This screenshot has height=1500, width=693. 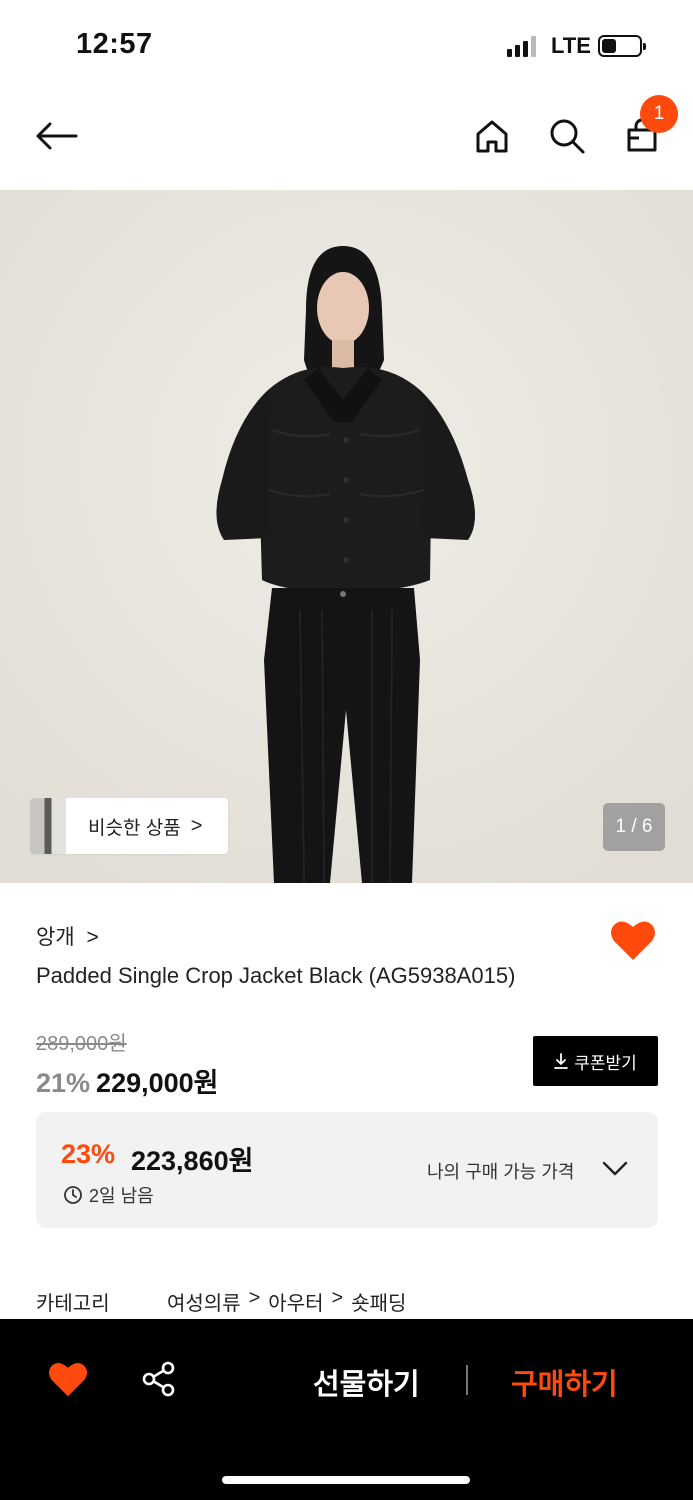 I want to click on status-bar: 12:57 LTE, so click(x=346, y=46).